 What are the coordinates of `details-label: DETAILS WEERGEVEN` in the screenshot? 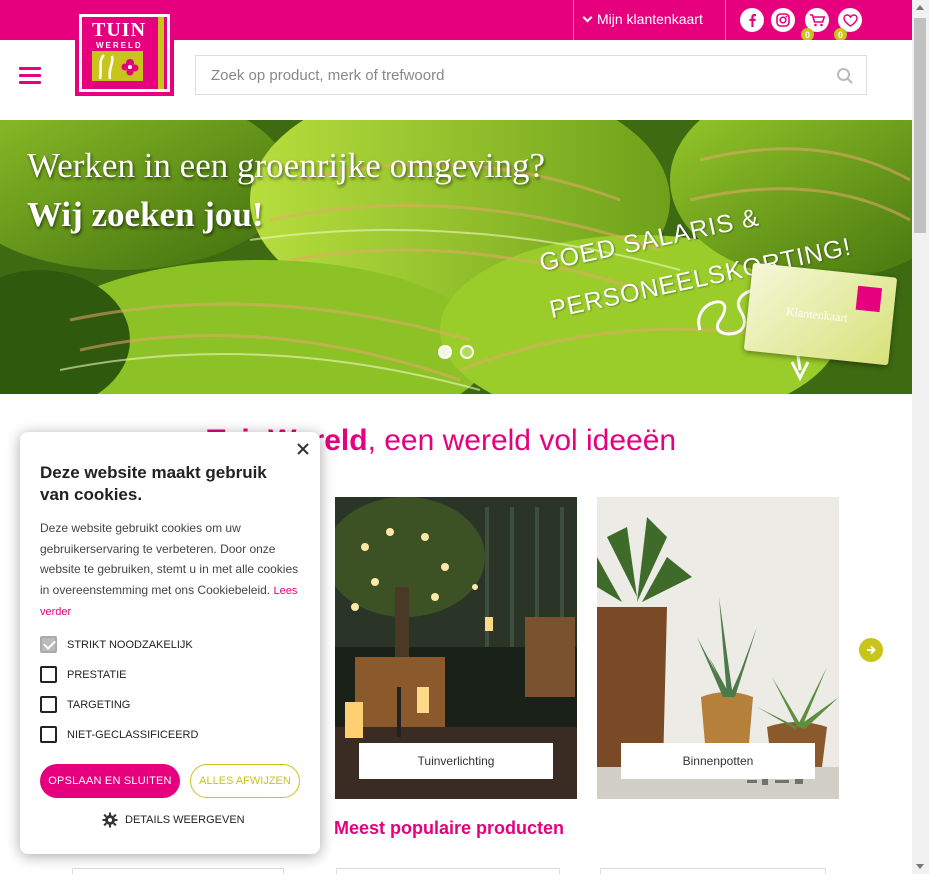 It's located at (185, 820).